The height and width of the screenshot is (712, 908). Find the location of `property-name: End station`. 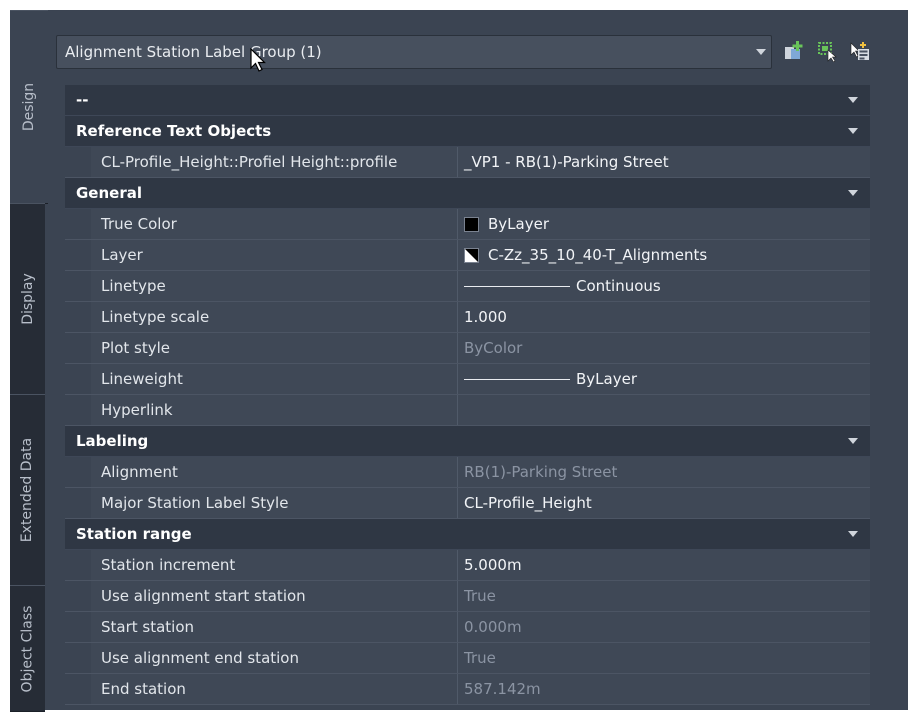

property-name: End station is located at coordinates (274, 689).